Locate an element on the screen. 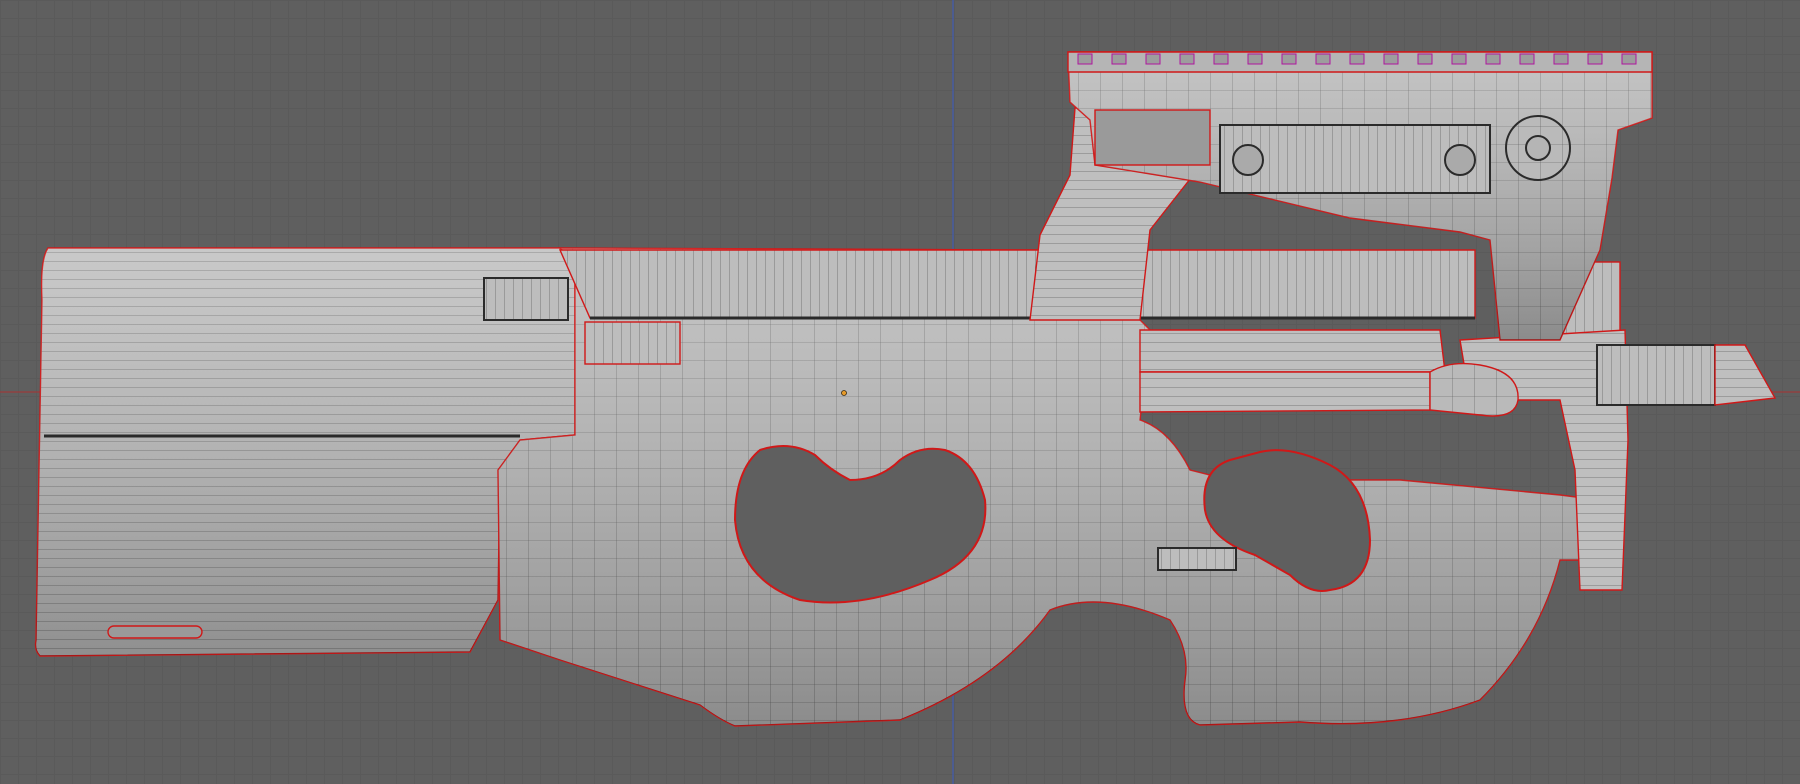 The width and height of the screenshot is (1800, 784). sling-slot is located at coordinates (155, 632).